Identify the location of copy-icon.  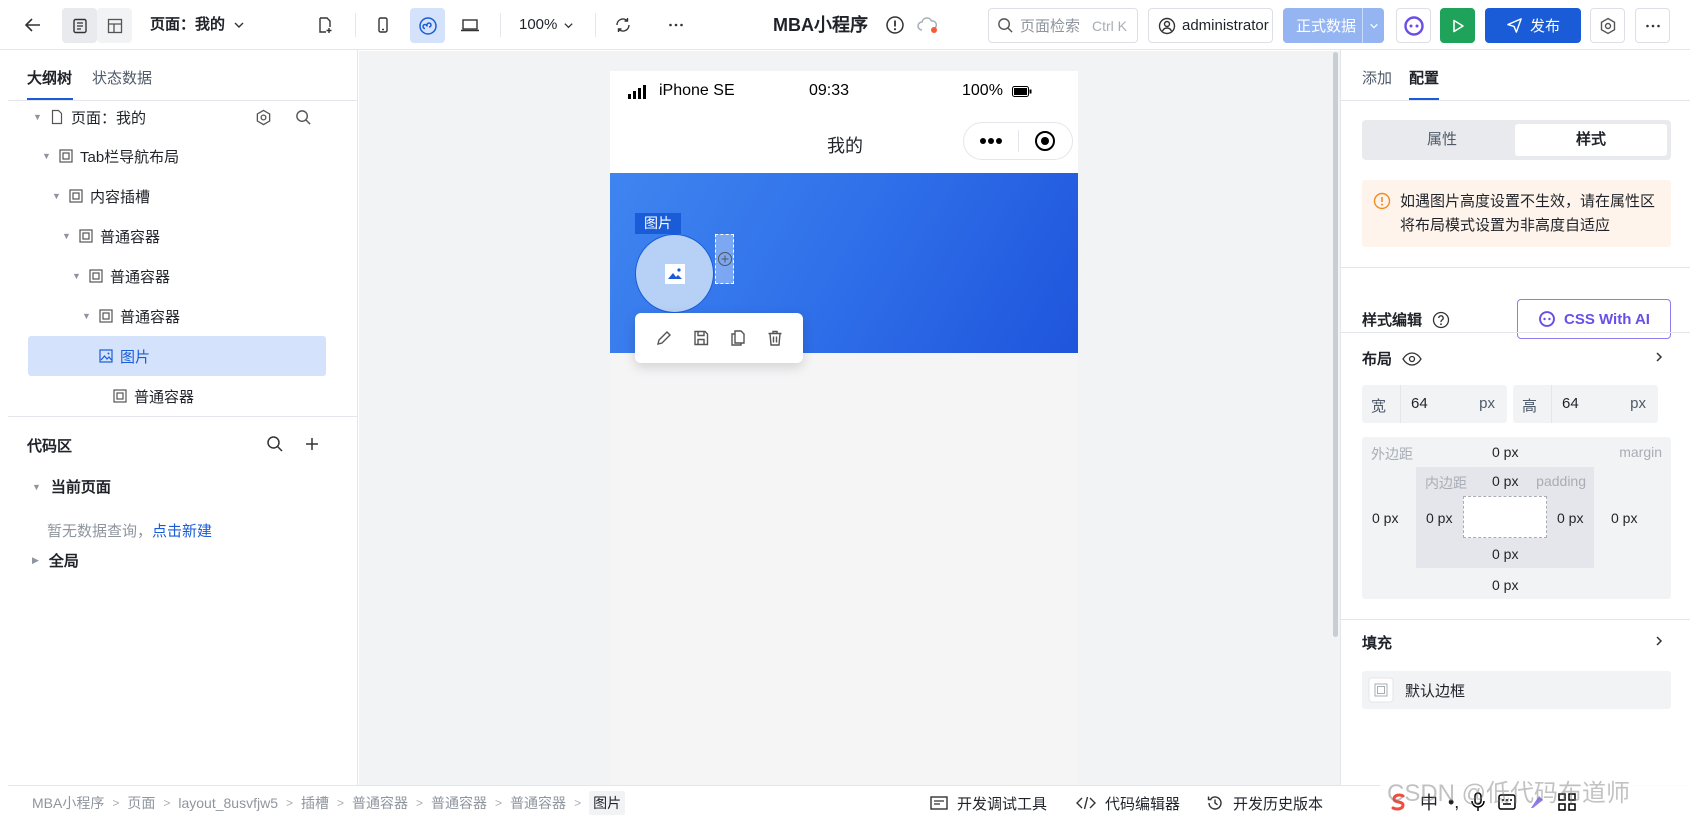
(738, 338).